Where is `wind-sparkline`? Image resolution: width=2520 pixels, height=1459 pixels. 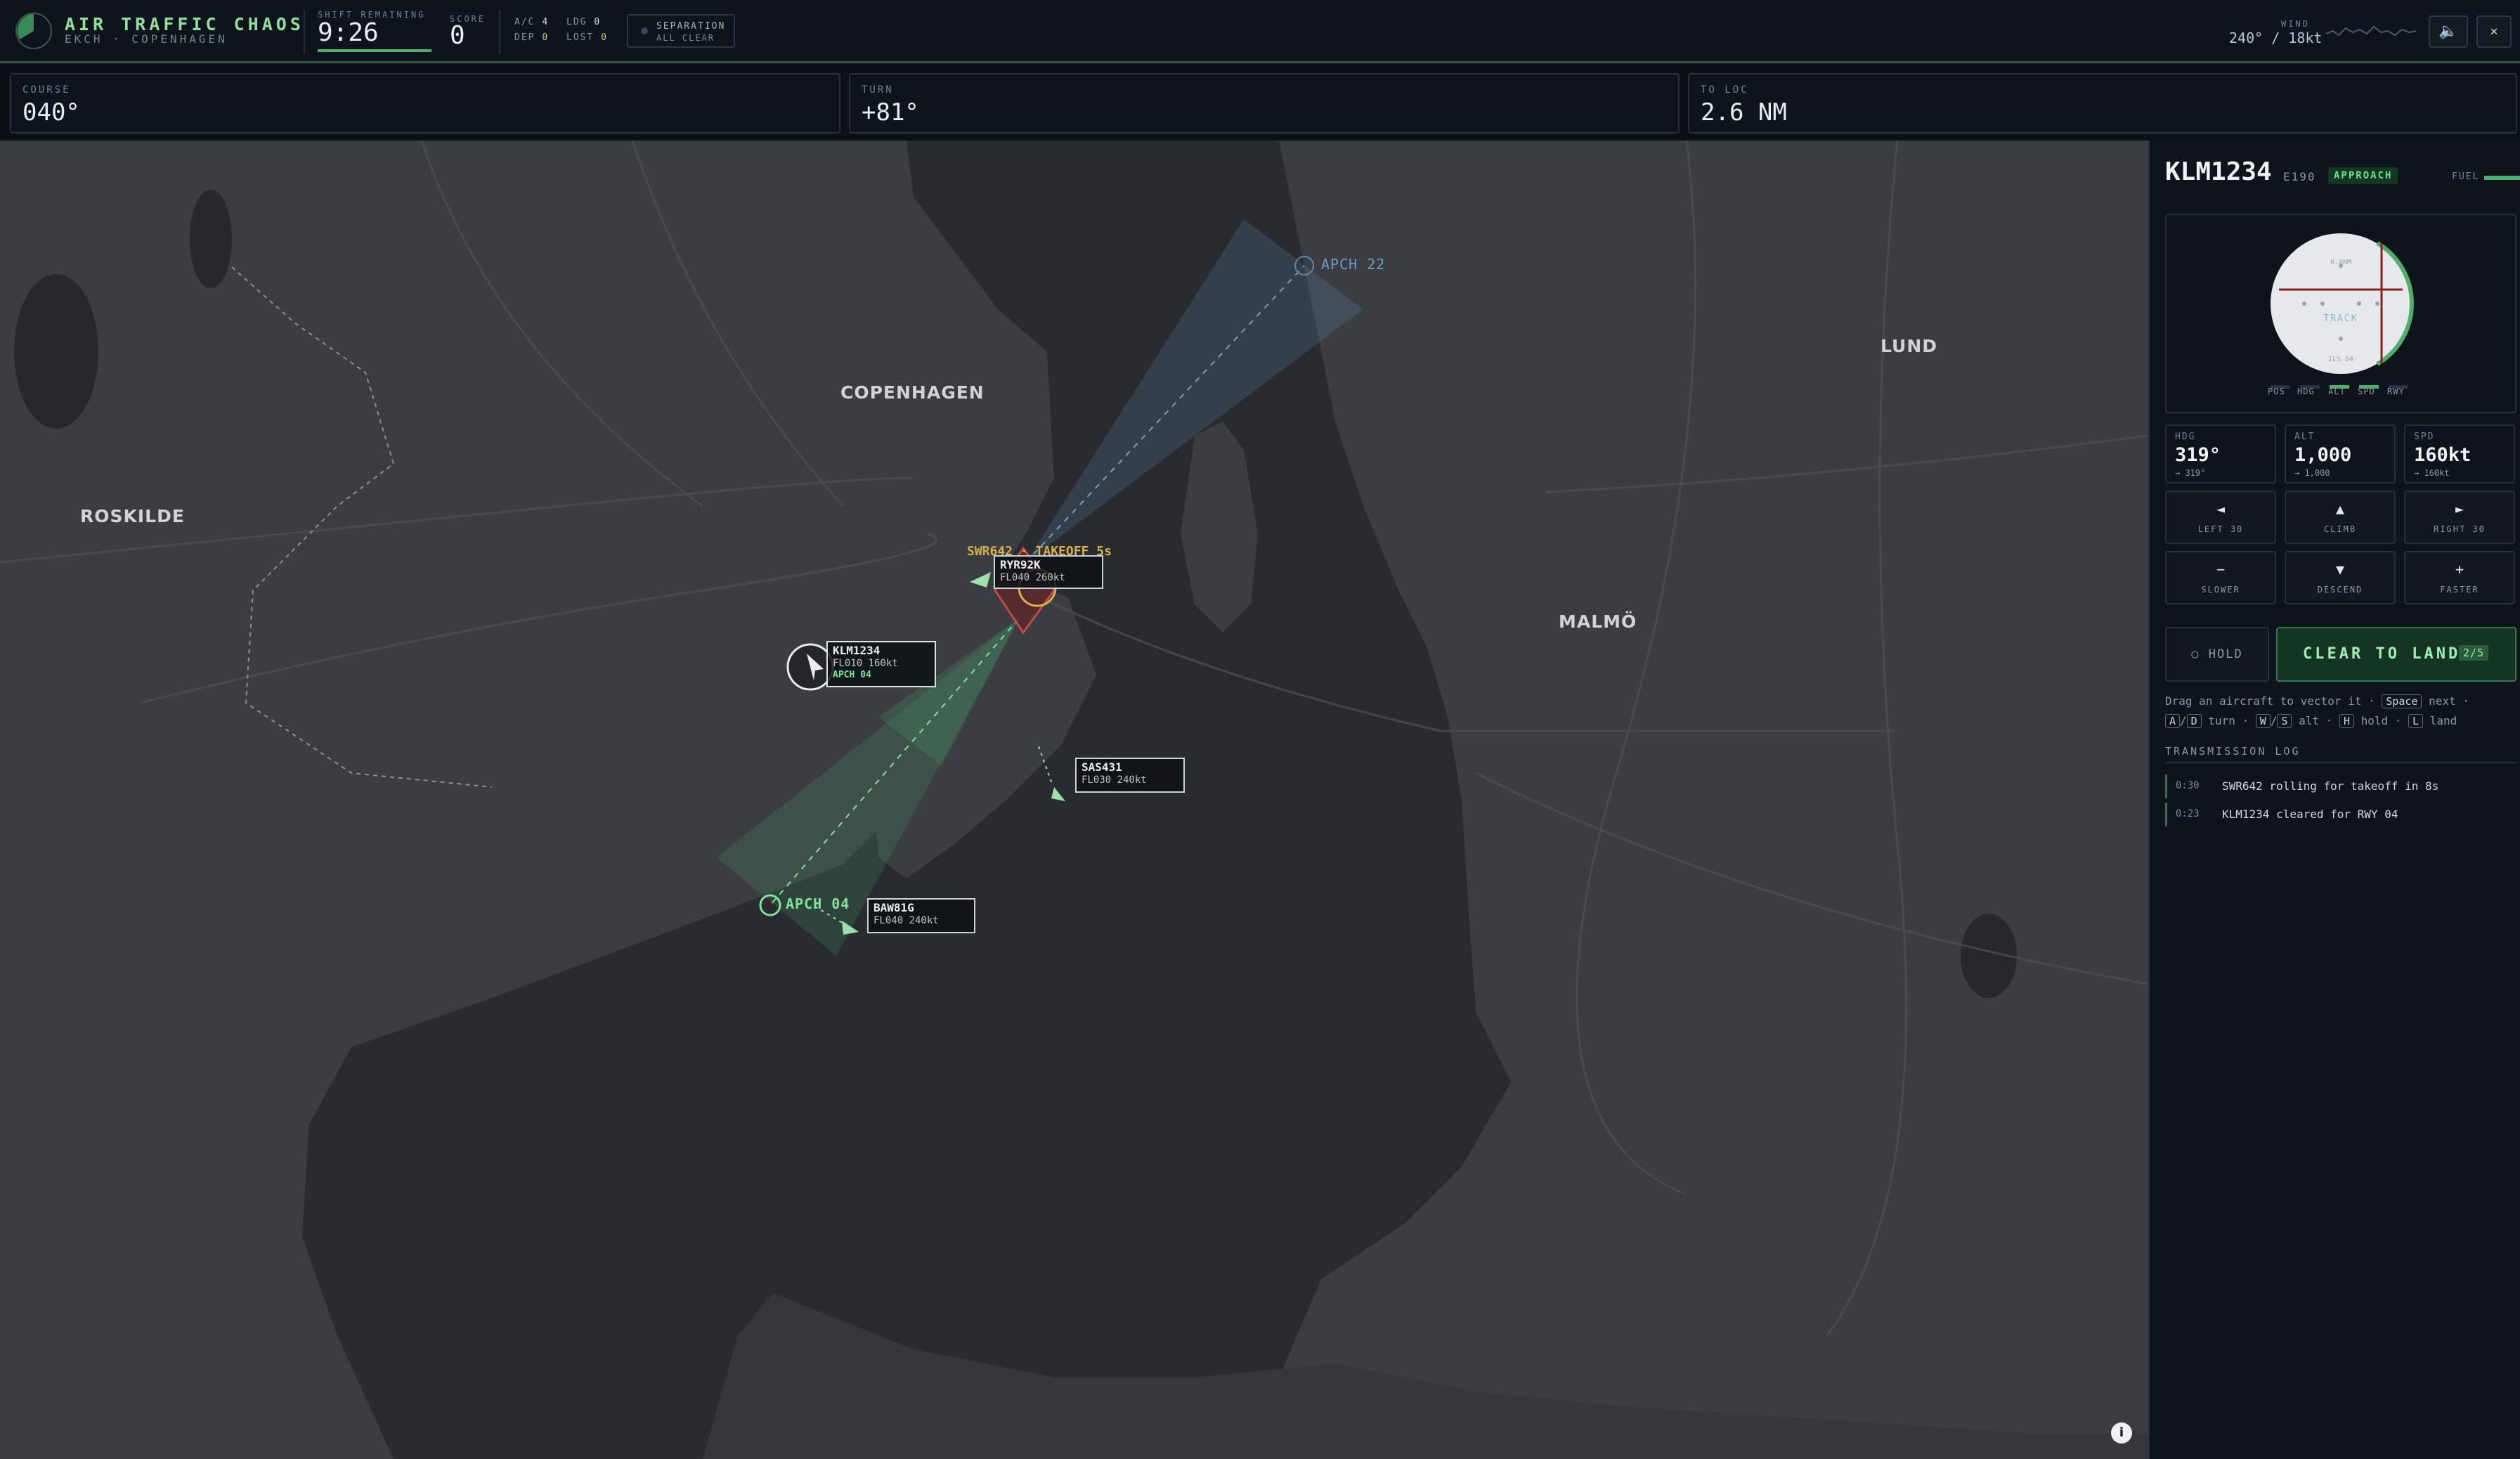 wind-sparkline is located at coordinates (2371, 31).